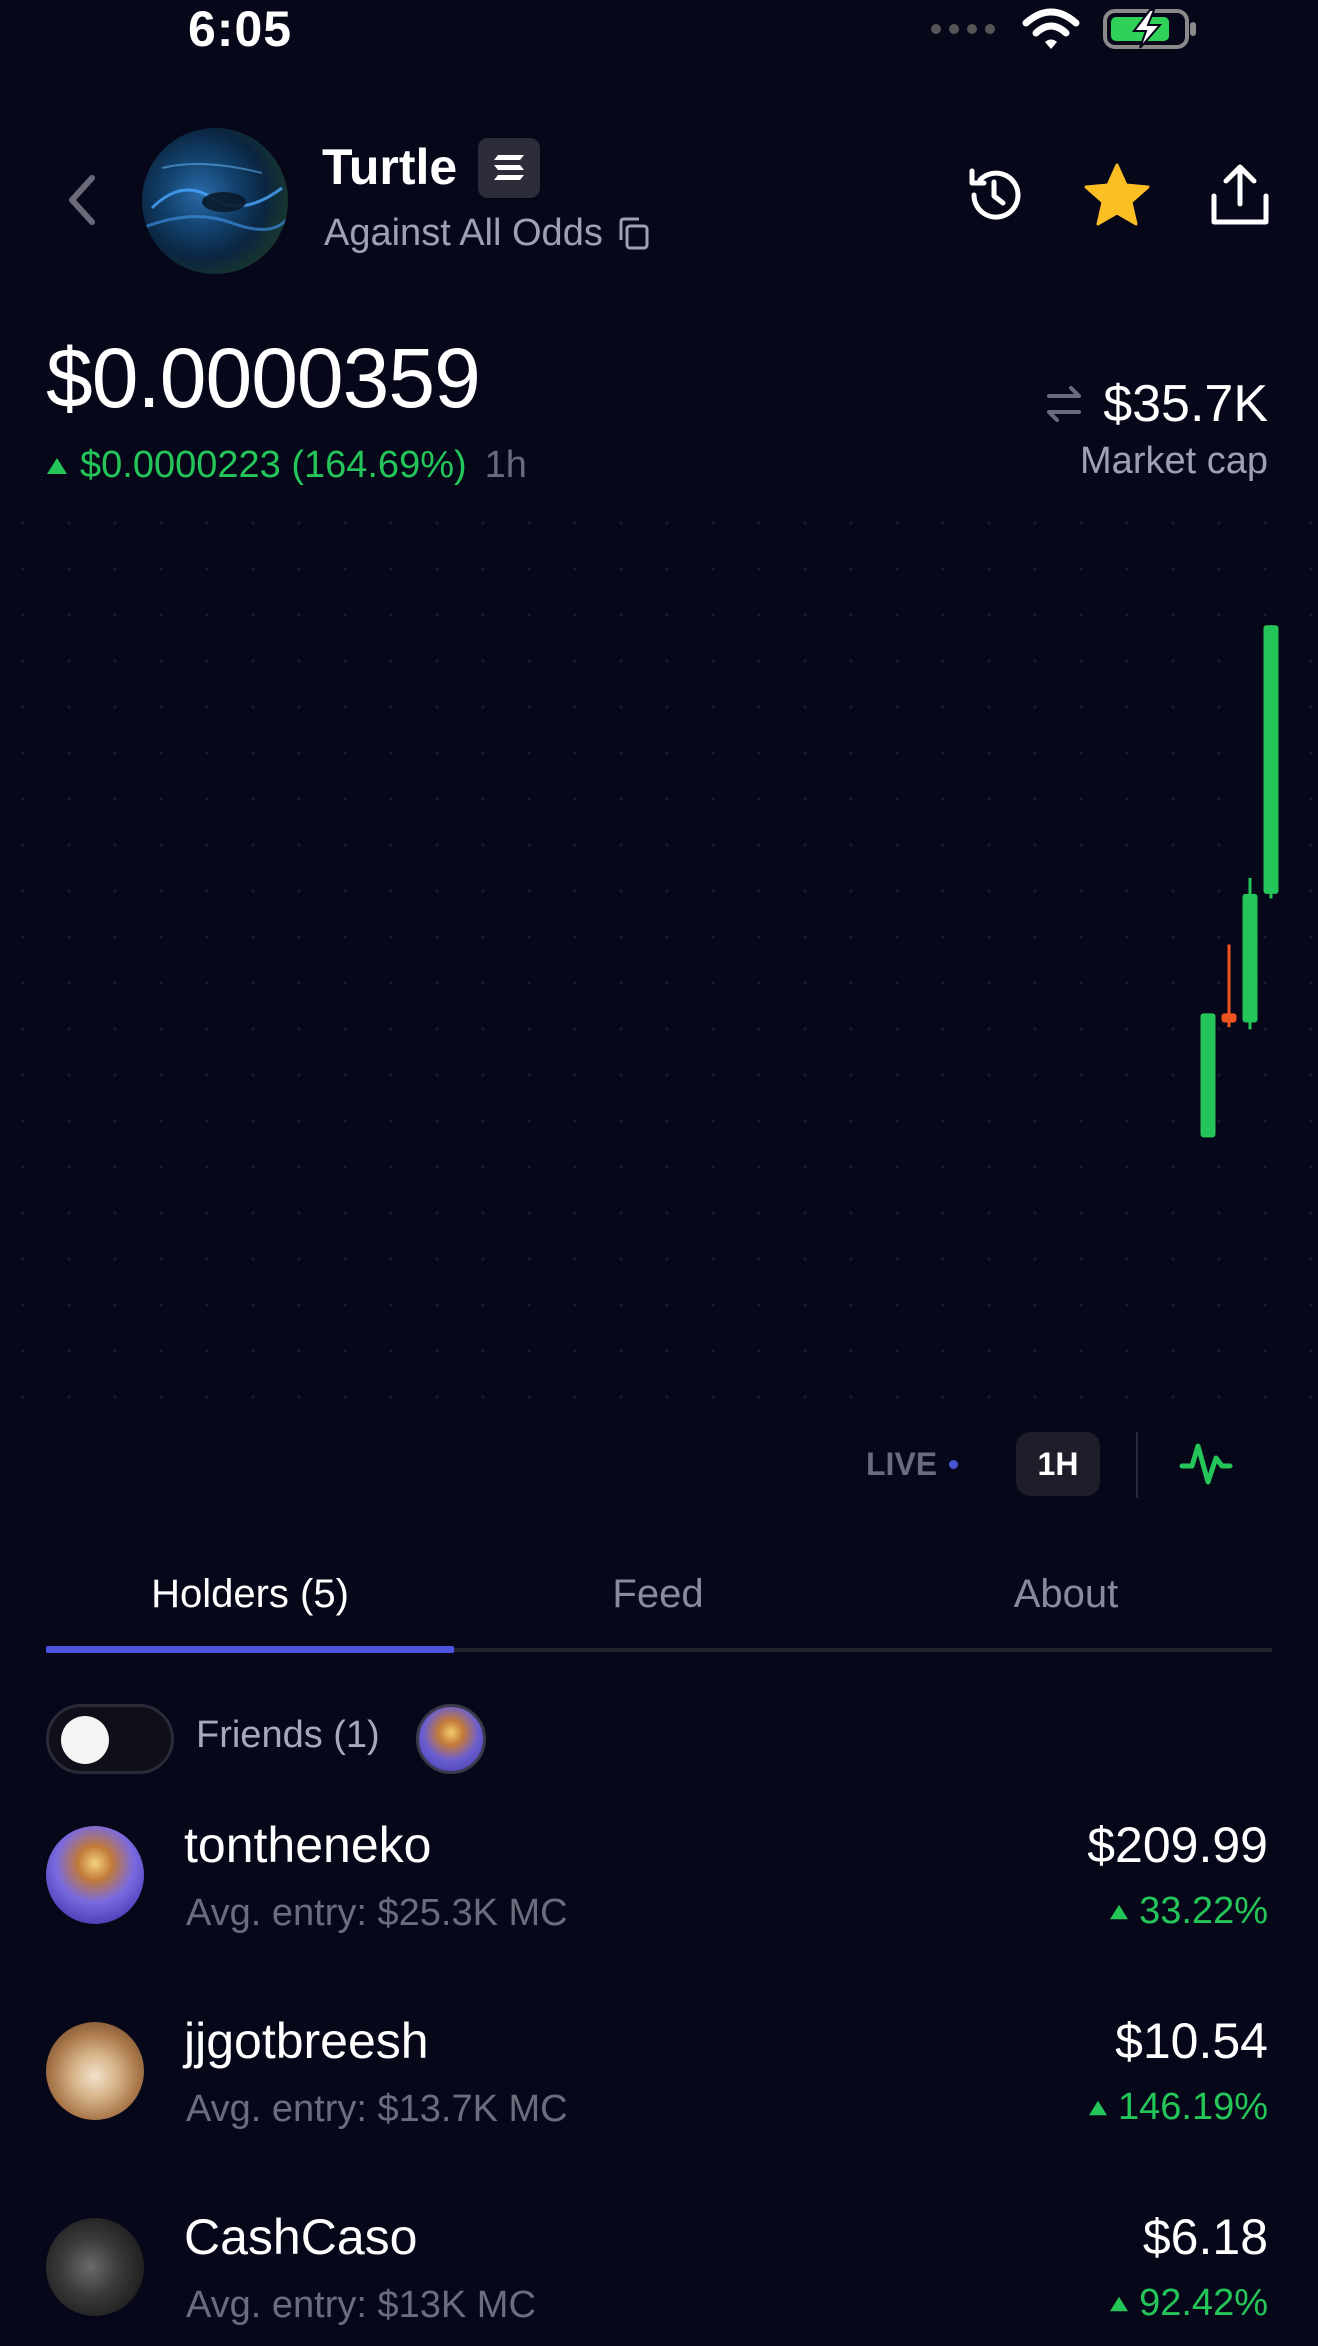  Describe the element at coordinates (1149, 29) in the screenshot. I see `battery-charging-icon` at that location.